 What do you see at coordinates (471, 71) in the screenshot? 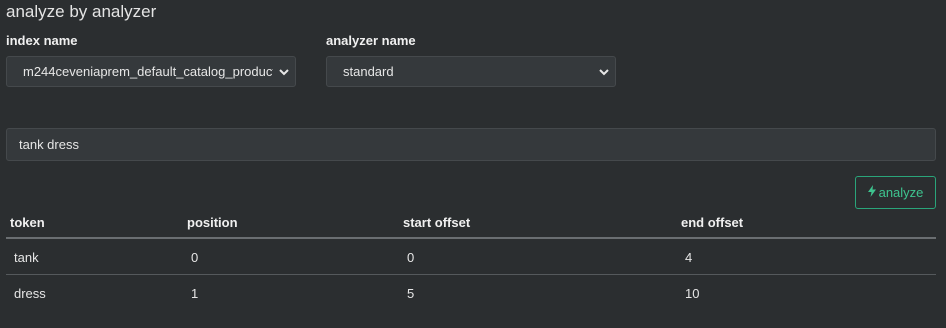
I see `analyzer-name-select: standard` at bounding box center [471, 71].